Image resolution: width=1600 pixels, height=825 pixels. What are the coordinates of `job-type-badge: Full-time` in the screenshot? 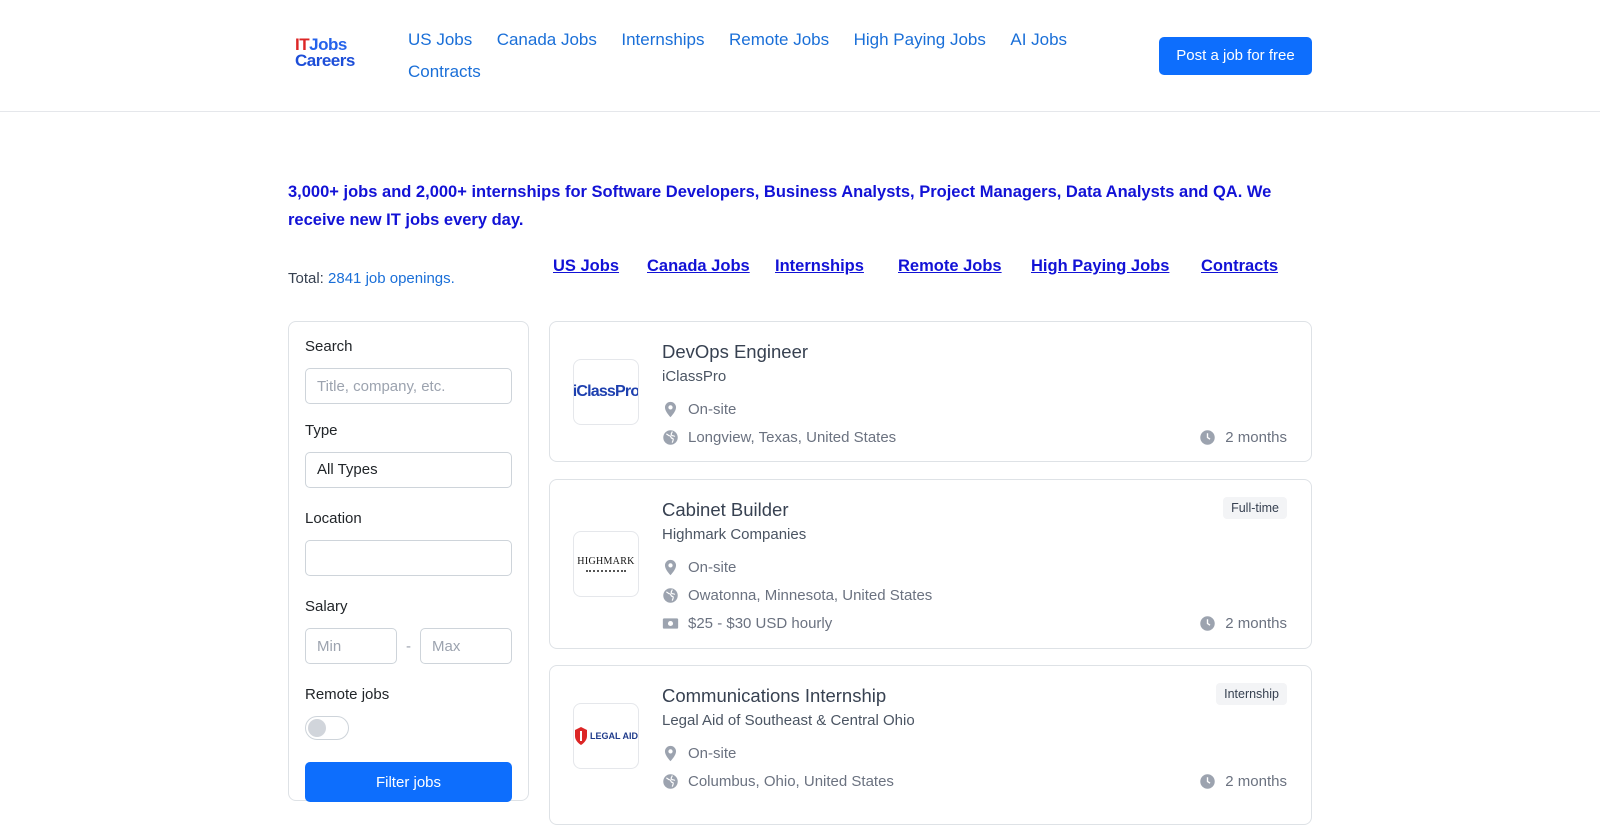 It's located at (1255, 508).